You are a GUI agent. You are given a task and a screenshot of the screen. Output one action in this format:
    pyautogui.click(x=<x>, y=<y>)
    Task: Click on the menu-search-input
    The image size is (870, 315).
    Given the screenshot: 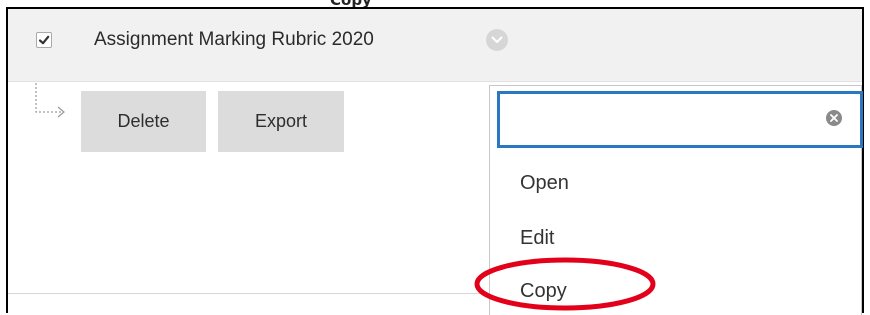 What is the action you would take?
    pyautogui.click(x=680, y=119)
    